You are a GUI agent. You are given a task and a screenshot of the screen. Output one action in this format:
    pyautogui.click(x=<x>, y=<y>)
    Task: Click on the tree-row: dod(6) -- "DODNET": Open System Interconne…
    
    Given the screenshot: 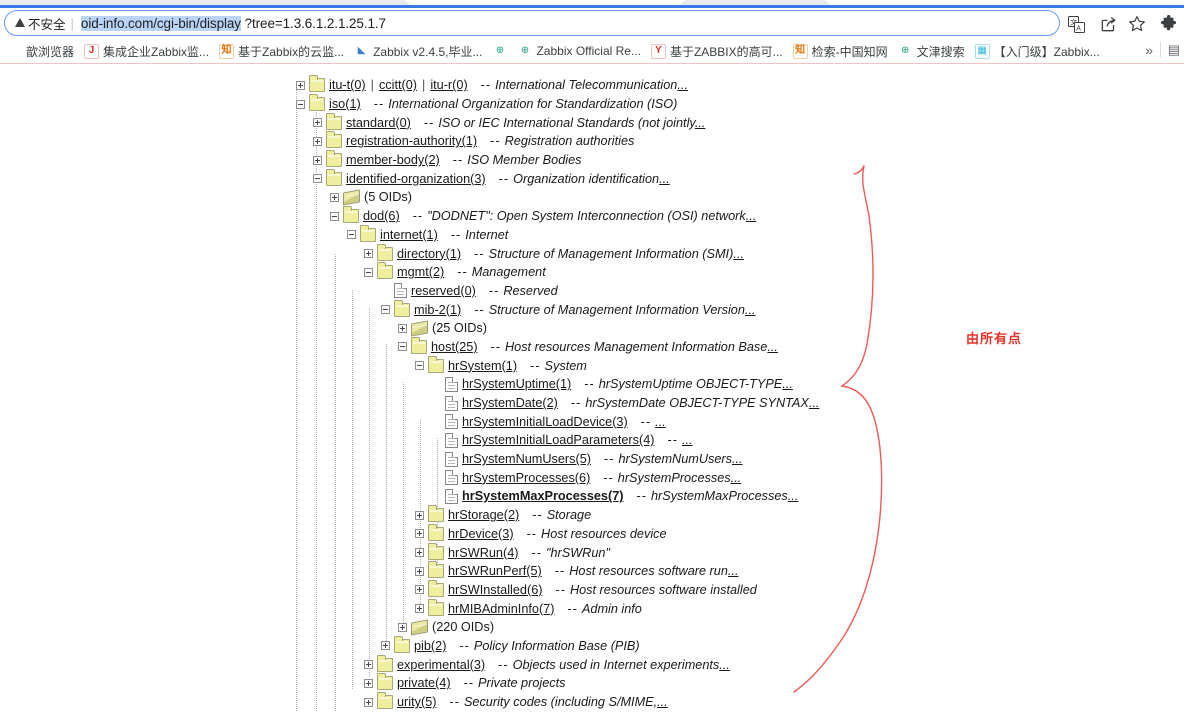 What is the action you would take?
    pyautogui.click(x=555, y=216)
    